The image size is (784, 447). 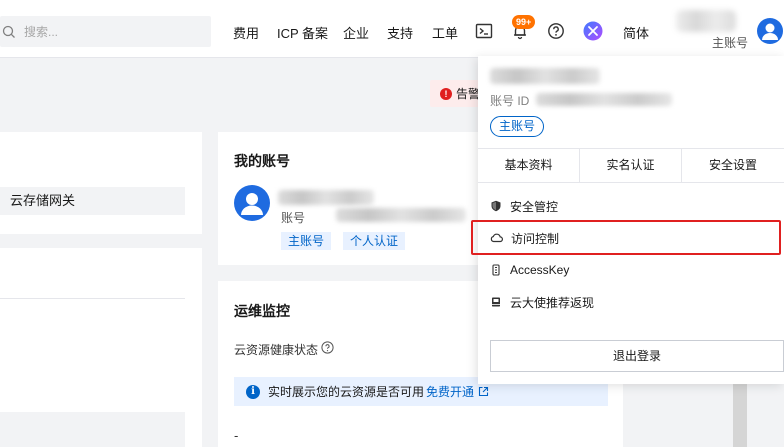 I want to click on tab-security-settings: 安全设置, so click(x=733, y=165).